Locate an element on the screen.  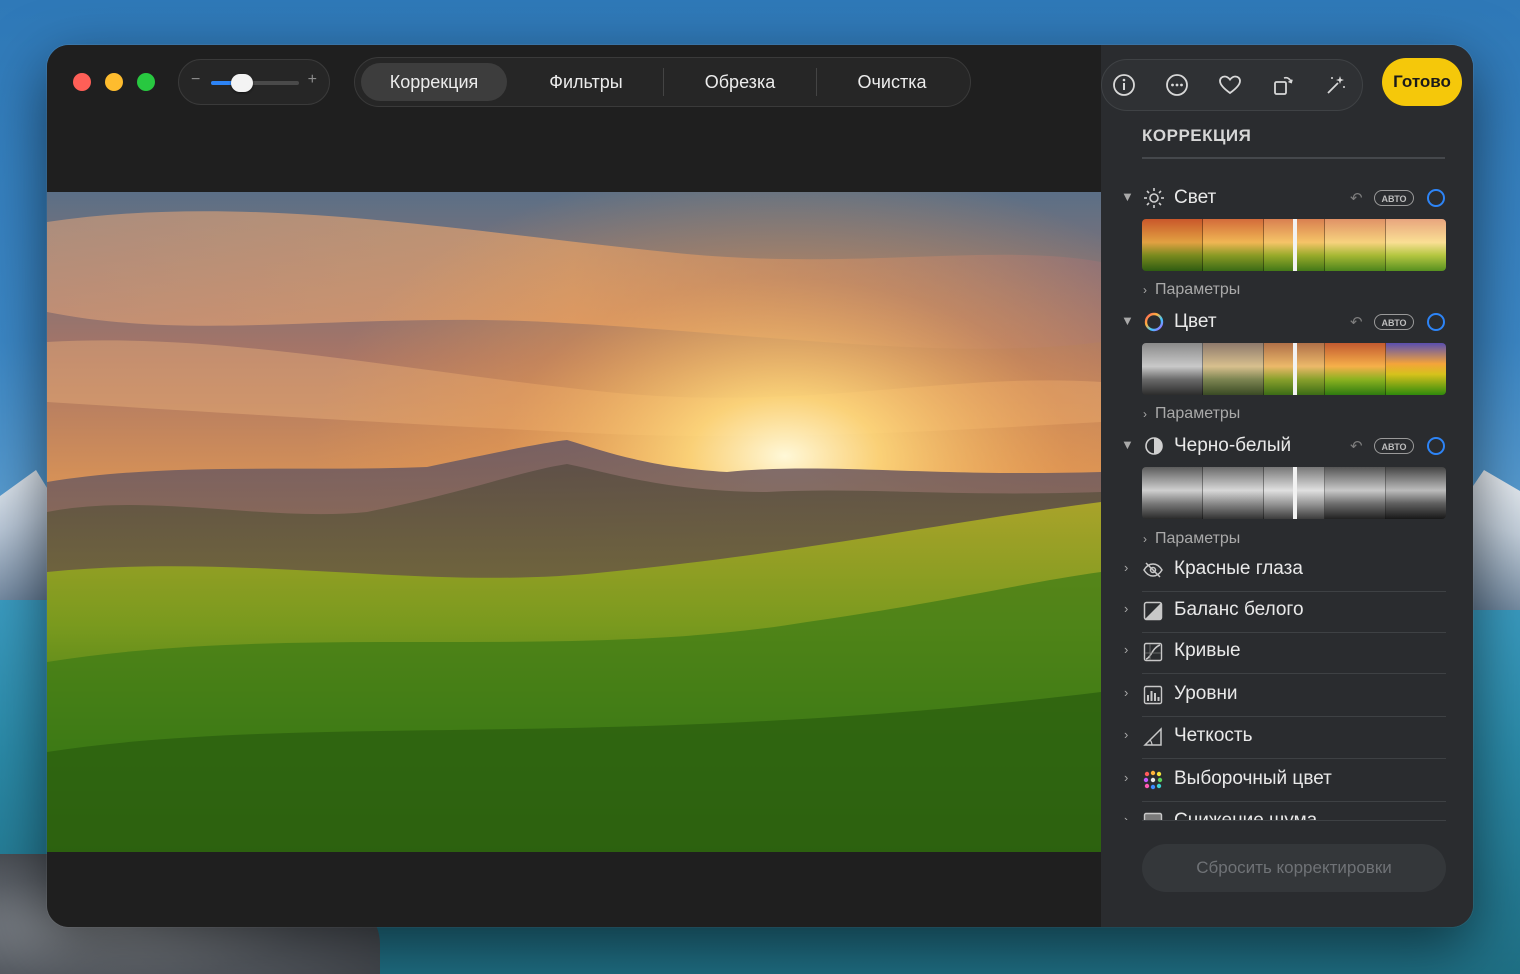
sun-icon is located at coordinates (1154, 198).